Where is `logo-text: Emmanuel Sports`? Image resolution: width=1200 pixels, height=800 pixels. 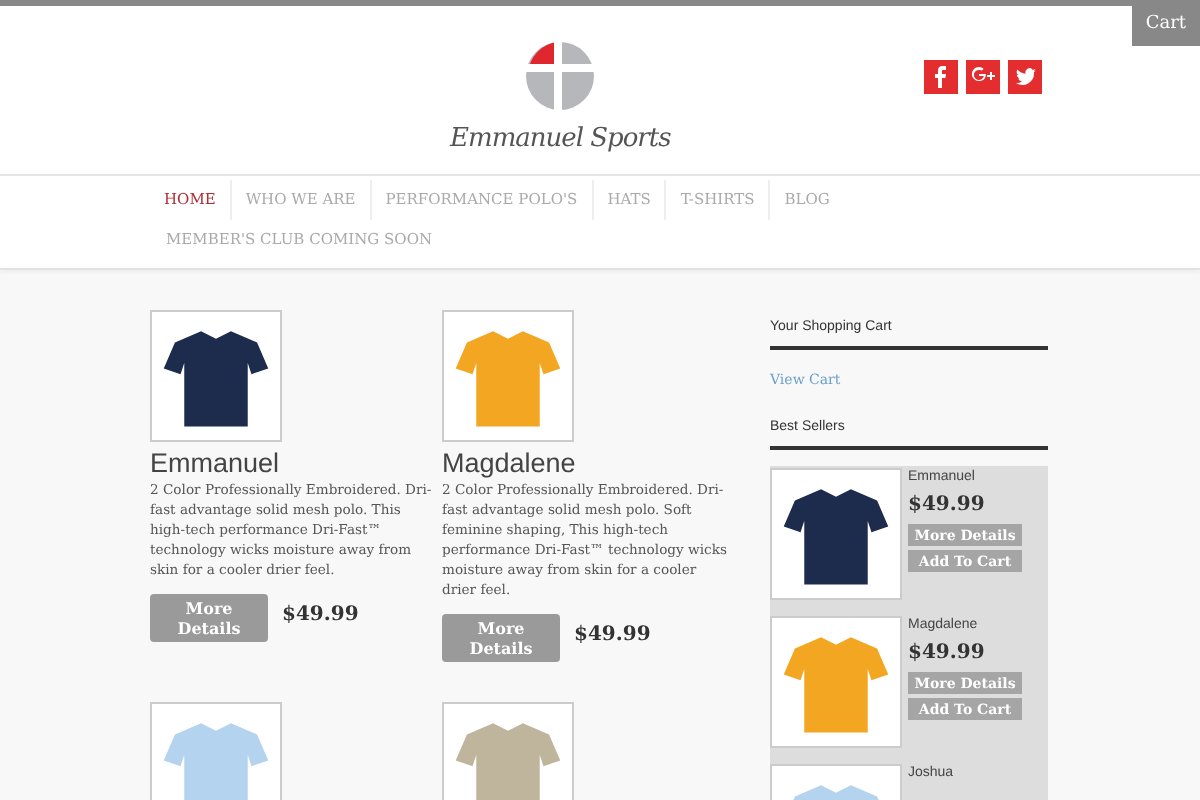 logo-text: Emmanuel Sports is located at coordinates (560, 140).